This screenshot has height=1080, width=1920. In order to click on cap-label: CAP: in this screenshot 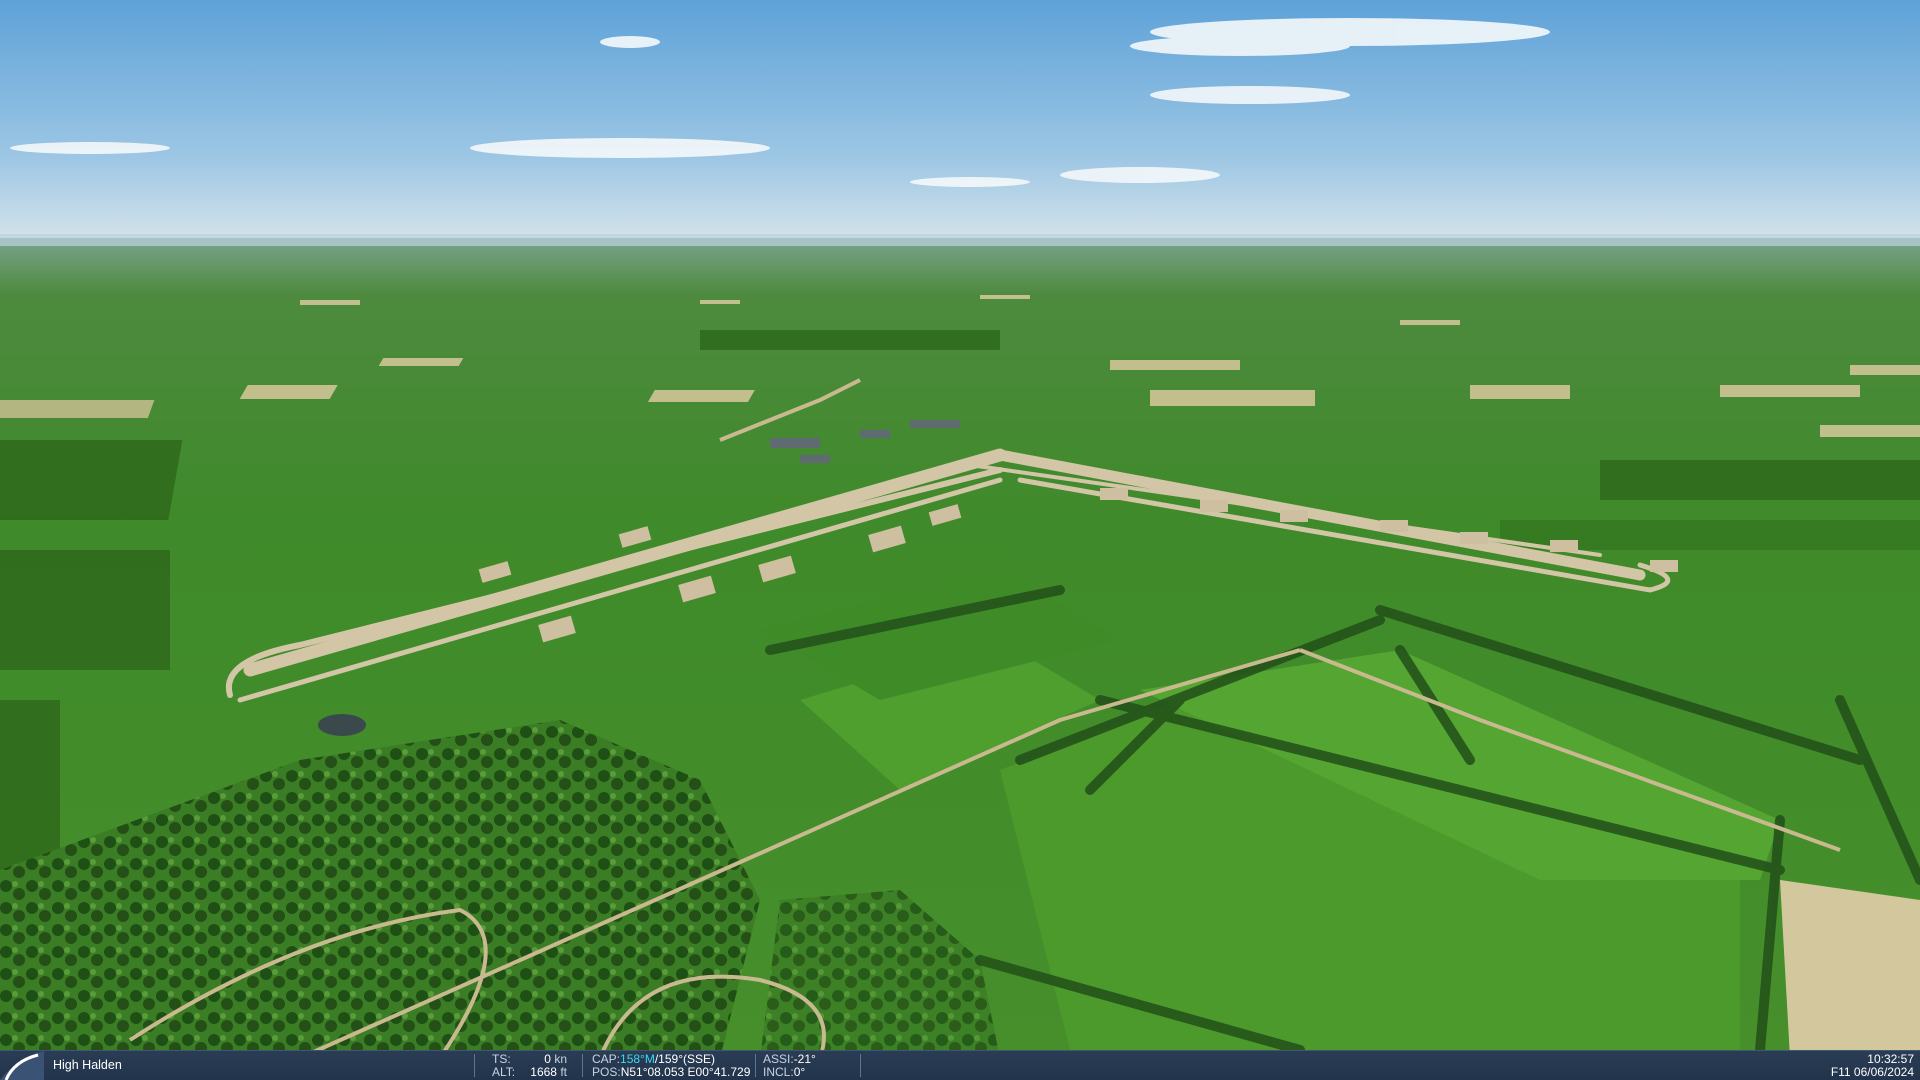, I will do `click(606, 1059)`.